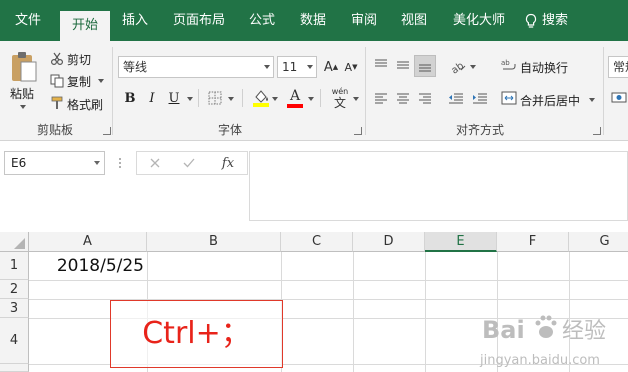  What do you see at coordinates (403, 98) in the screenshot?
I see `align-center-icon` at bounding box center [403, 98].